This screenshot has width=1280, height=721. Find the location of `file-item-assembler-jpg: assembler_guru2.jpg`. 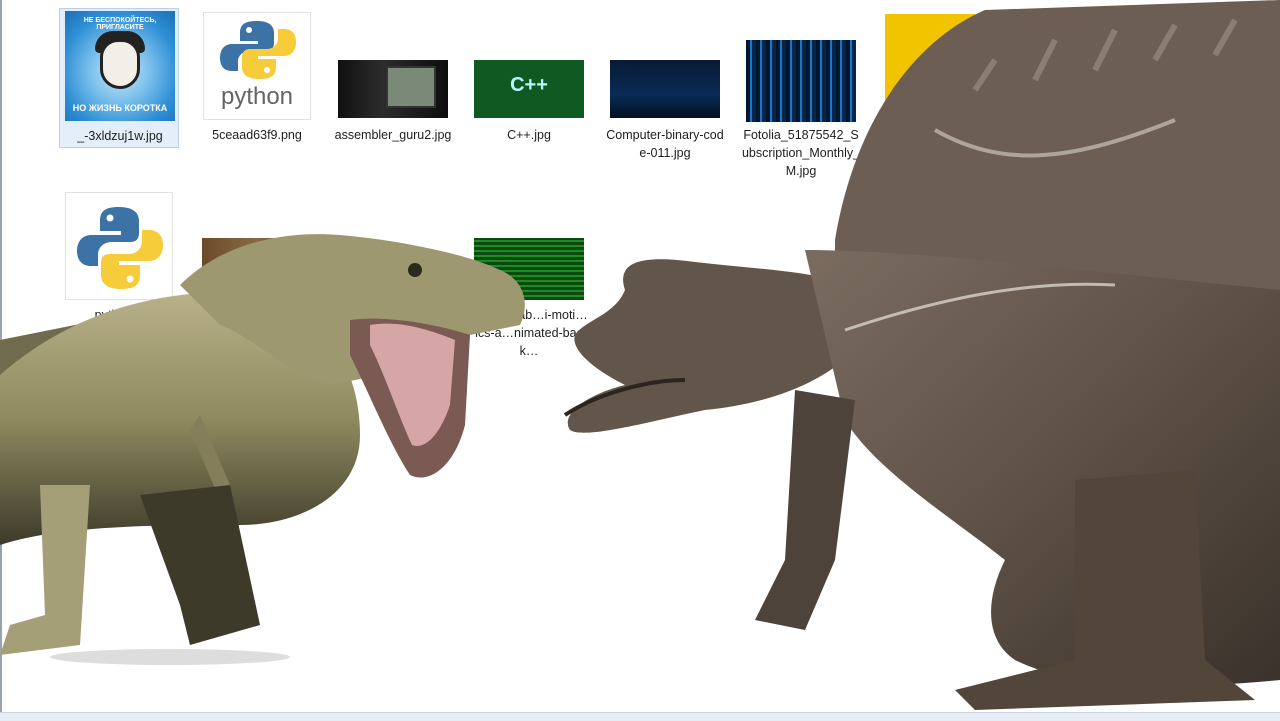

file-item-assembler-jpg: assembler_guru2.jpg is located at coordinates (393, 78).